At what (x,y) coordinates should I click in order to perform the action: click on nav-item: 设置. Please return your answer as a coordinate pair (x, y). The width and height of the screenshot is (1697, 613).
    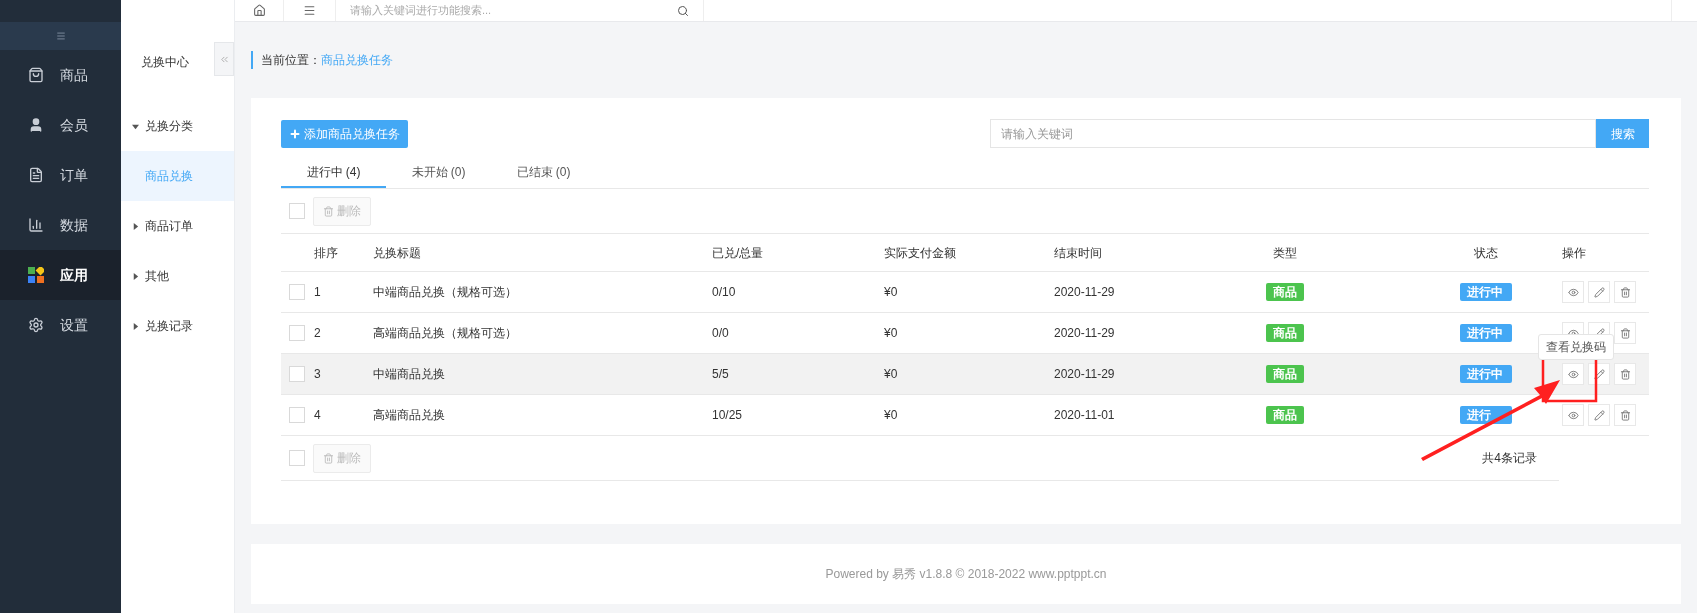
    Looking at the image, I should click on (60, 325).